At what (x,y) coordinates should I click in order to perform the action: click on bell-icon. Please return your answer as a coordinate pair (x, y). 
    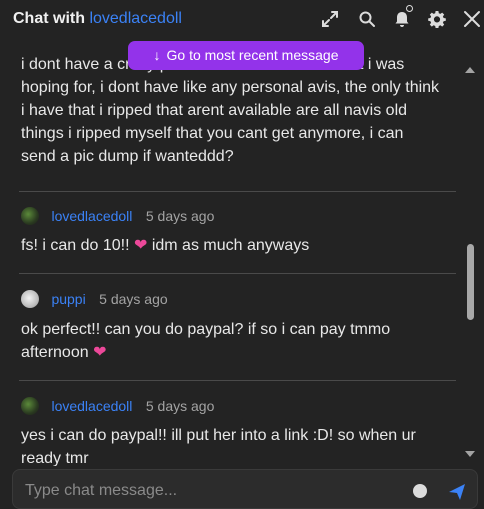
    Looking at the image, I should click on (402, 19).